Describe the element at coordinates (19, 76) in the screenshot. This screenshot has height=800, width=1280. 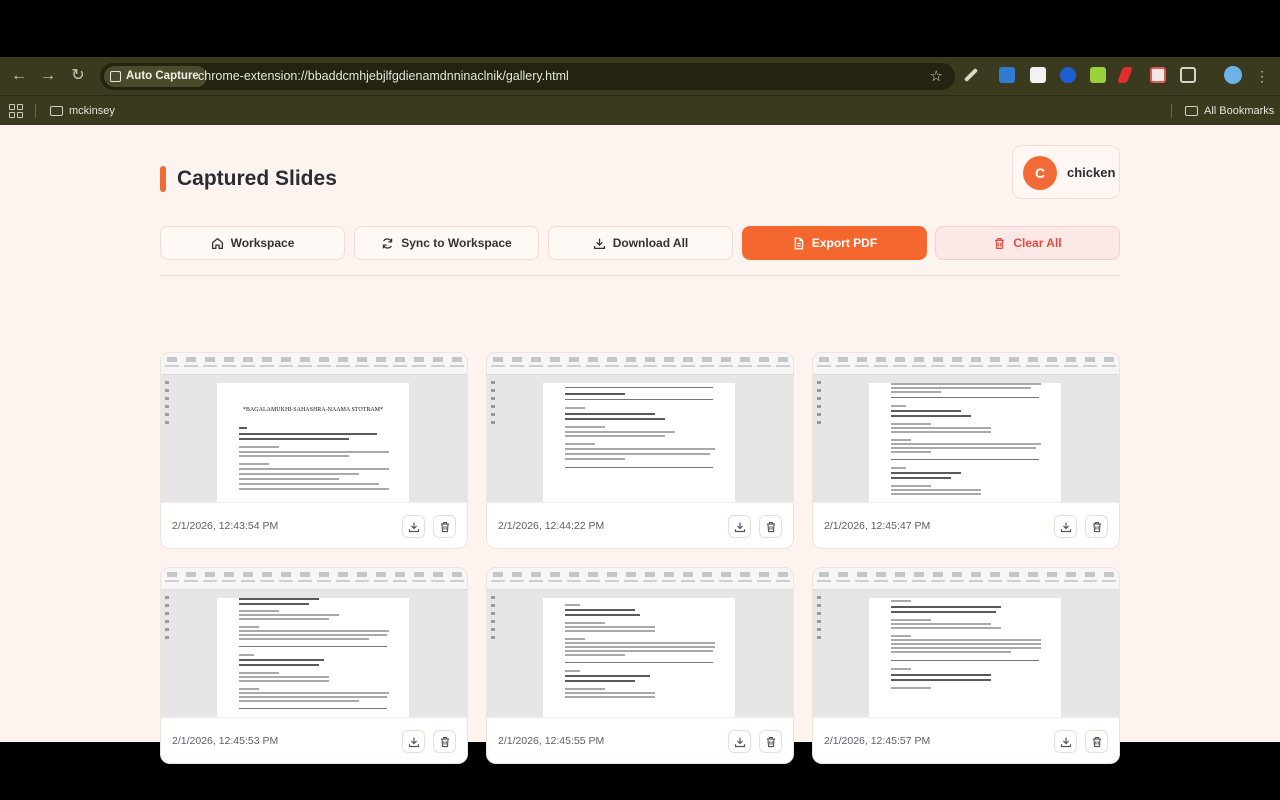
I see `back-icon: ←` at that location.